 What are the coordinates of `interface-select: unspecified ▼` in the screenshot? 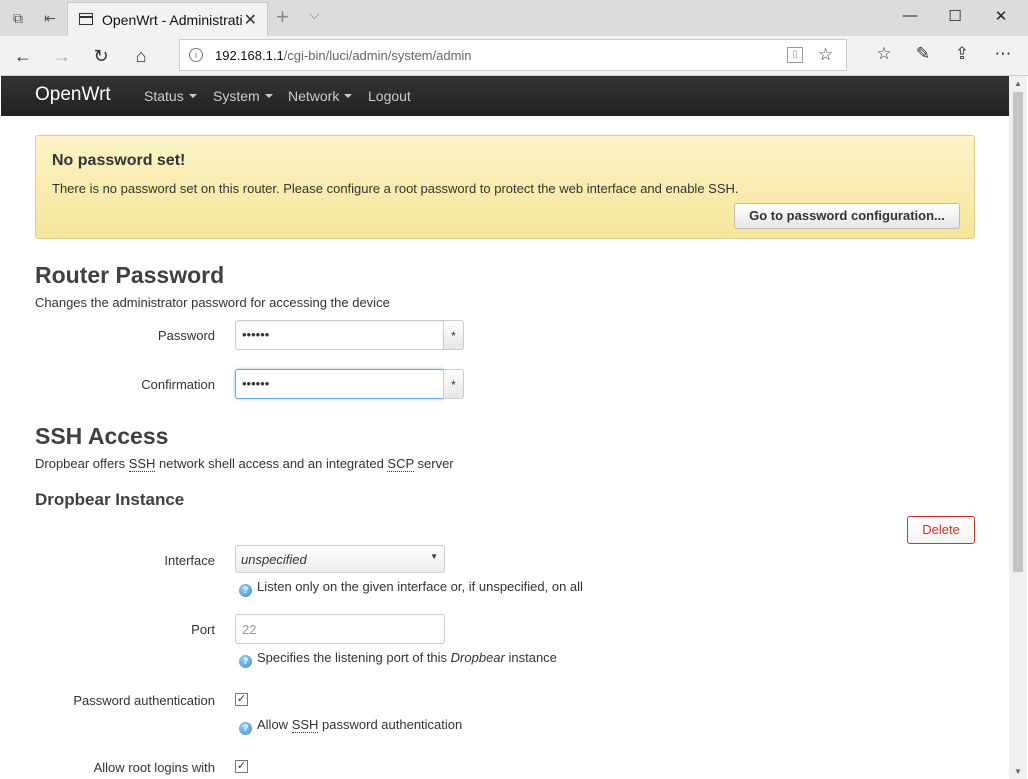 It's located at (340, 559).